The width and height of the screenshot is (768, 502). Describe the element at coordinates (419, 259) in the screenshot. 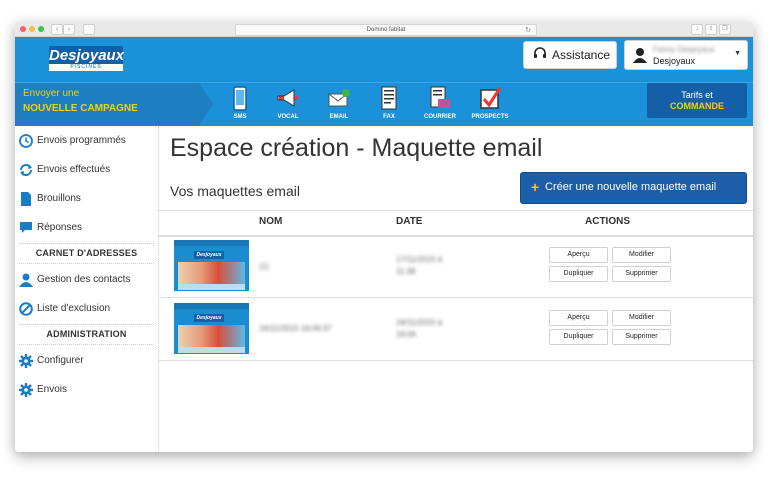

I see `template-date-line1: 17/11/2015 à` at that location.